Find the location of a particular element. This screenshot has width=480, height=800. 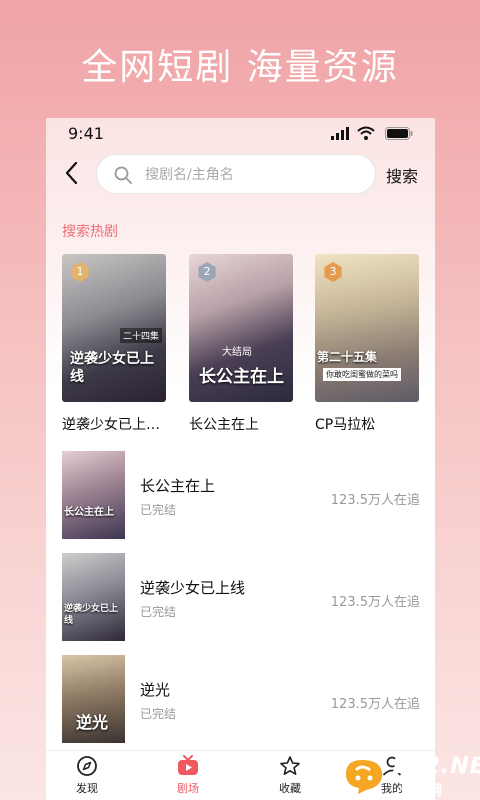

list-item: 逆袭少女已上线 逆袭少女已上线 已完结 123.5万人在追 is located at coordinates (241, 598).